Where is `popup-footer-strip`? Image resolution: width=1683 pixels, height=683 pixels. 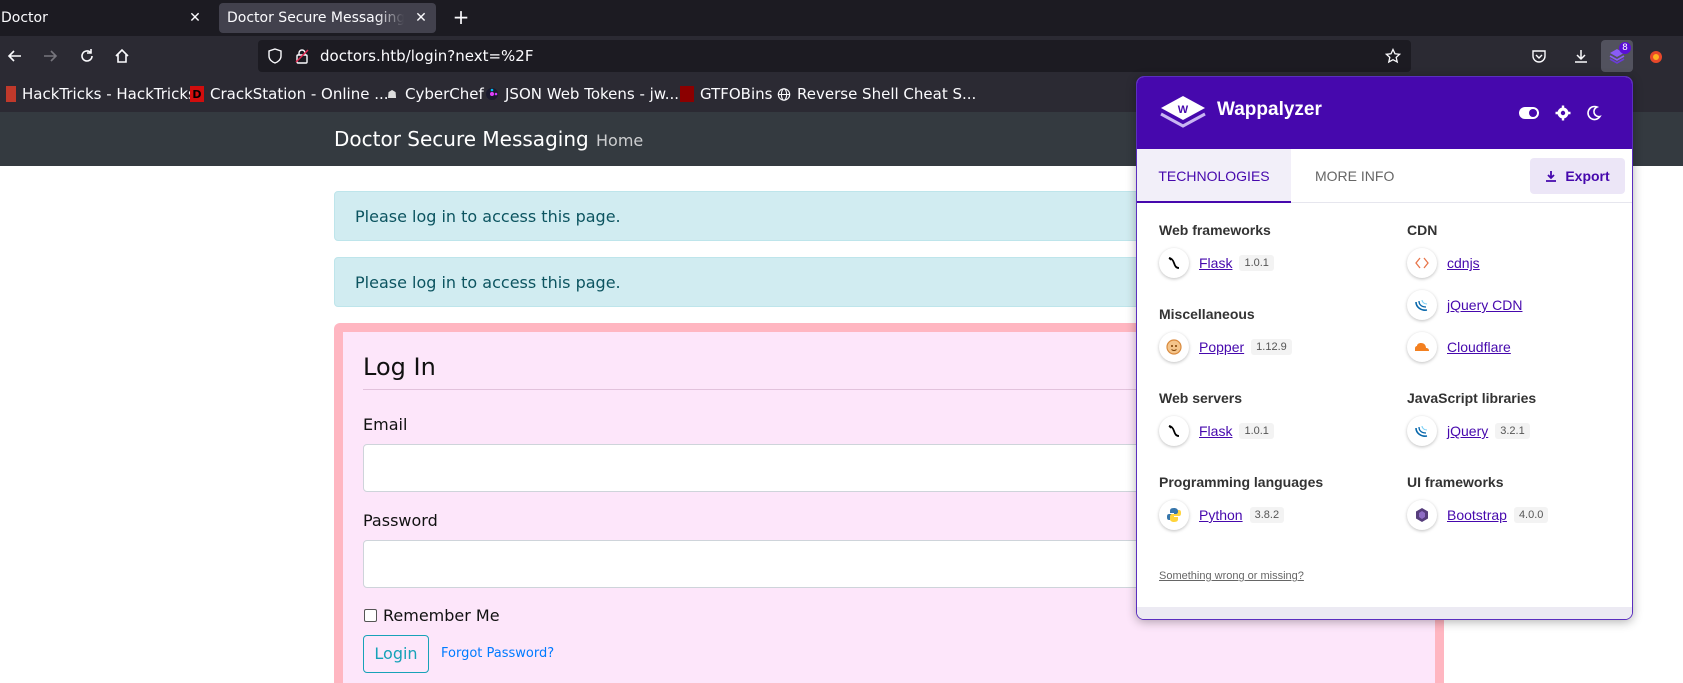
popup-footer-strip is located at coordinates (1384, 613).